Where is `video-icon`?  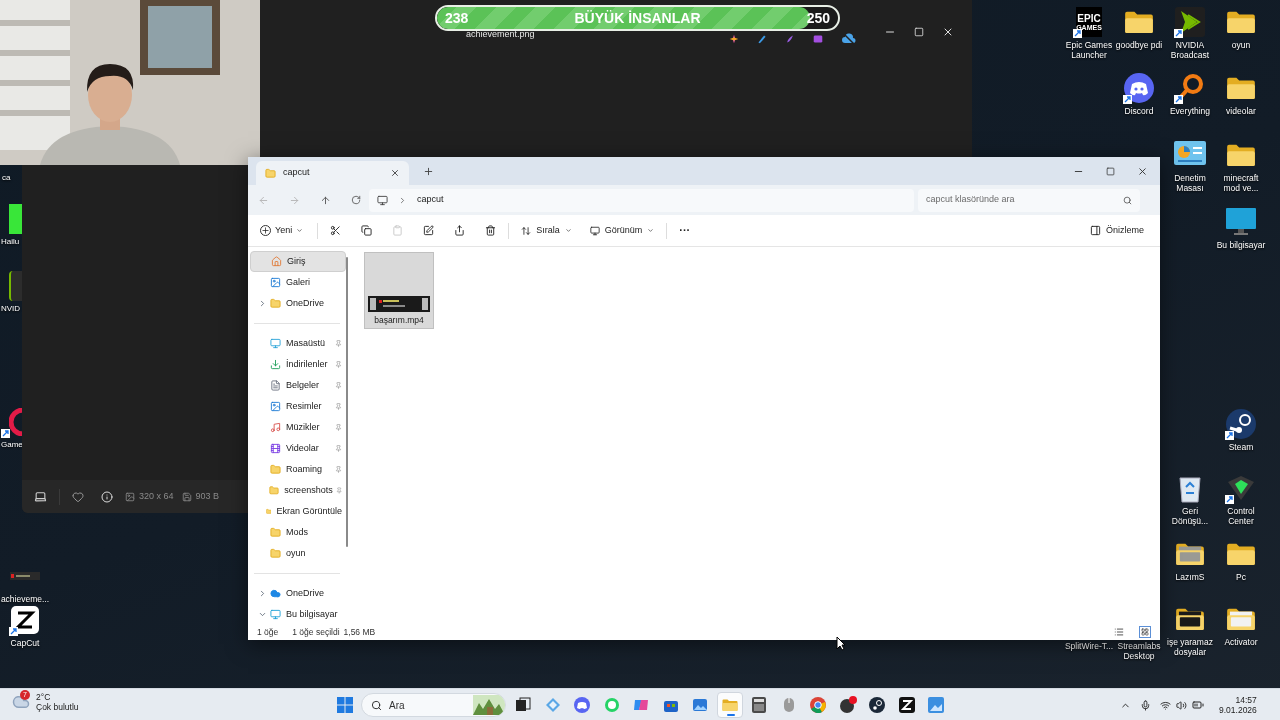
video-icon is located at coordinates (818, 39).